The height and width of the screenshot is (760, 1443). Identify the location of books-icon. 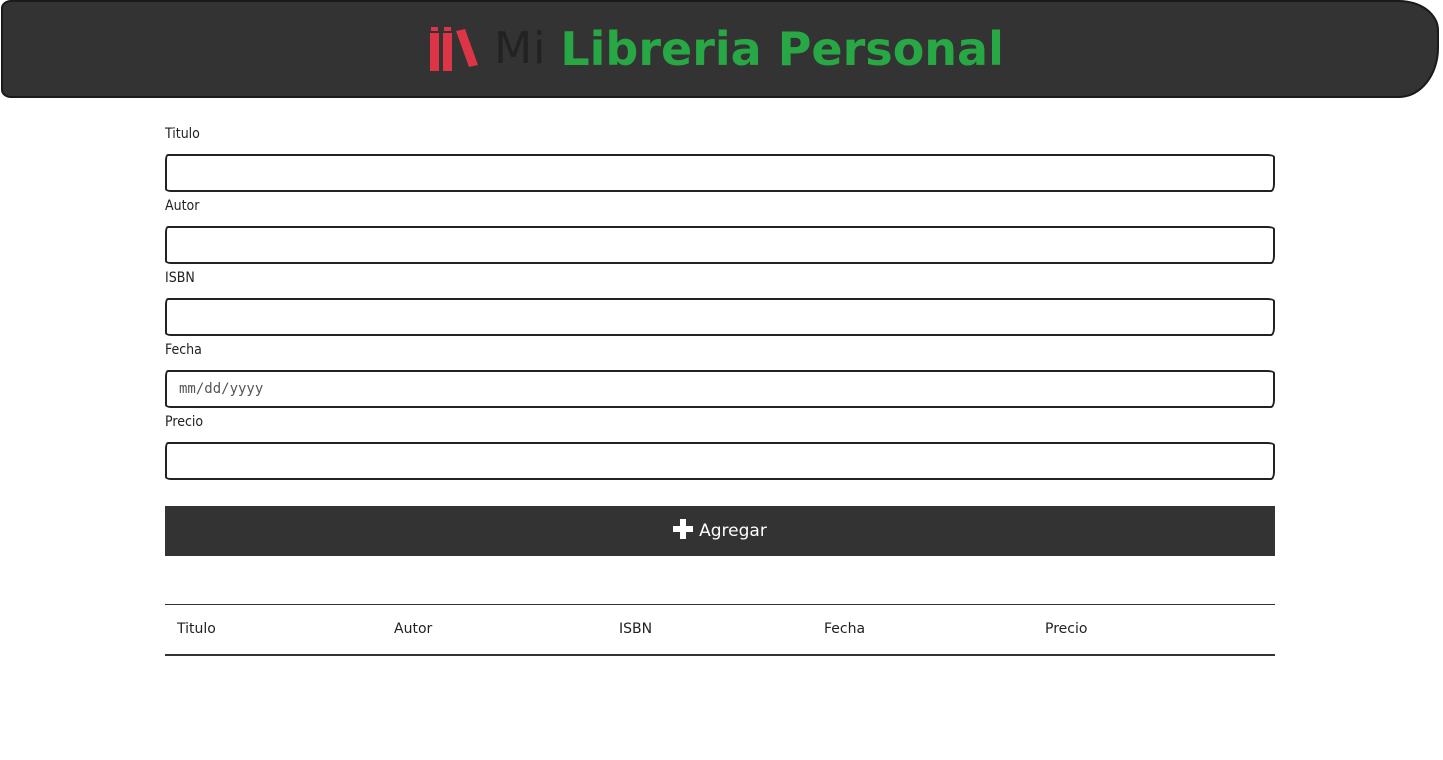
(454, 49).